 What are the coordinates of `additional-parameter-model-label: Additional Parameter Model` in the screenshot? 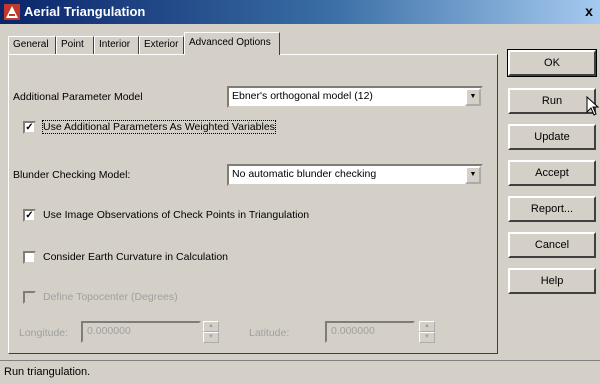 It's located at (78, 97).